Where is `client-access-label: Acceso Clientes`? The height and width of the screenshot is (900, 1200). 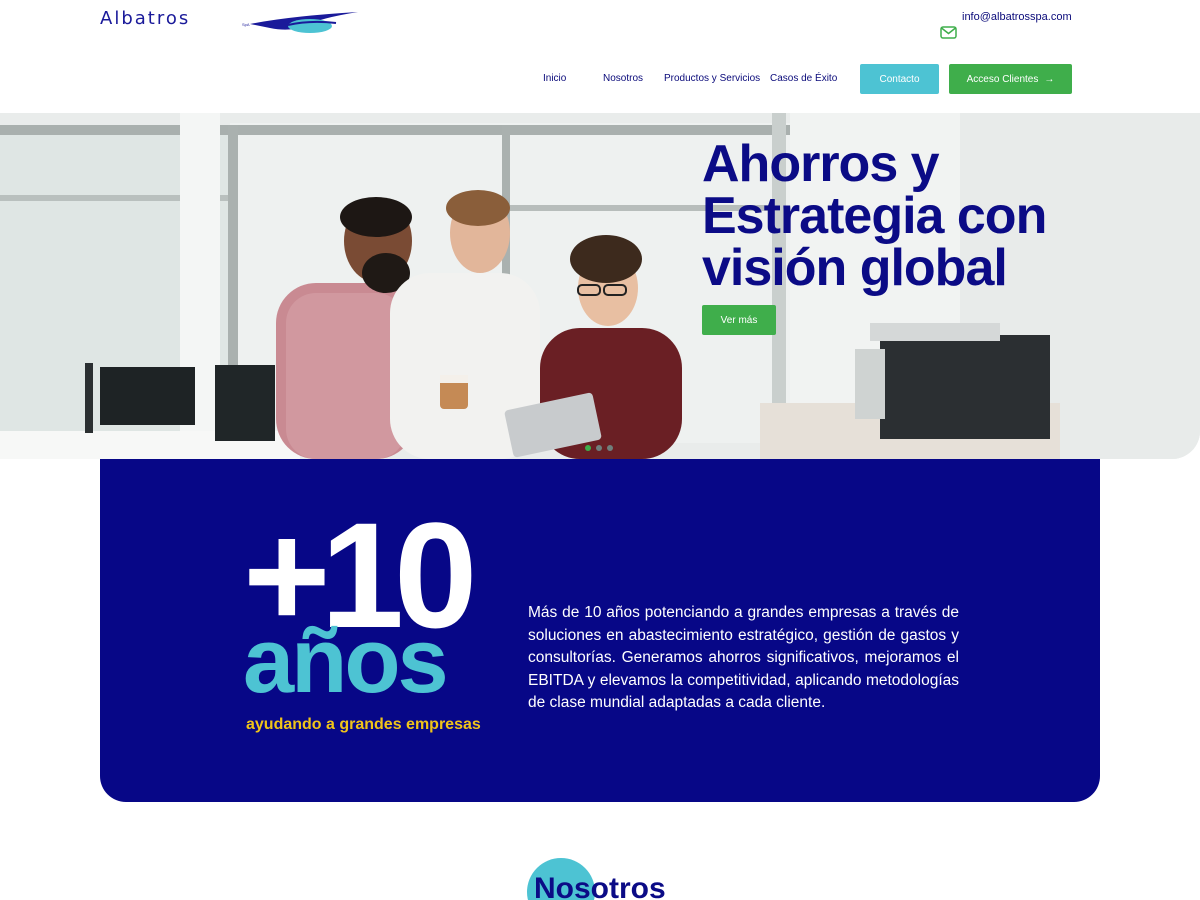
client-access-label: Acceso Clientes is located at coordinates (1002, 79).